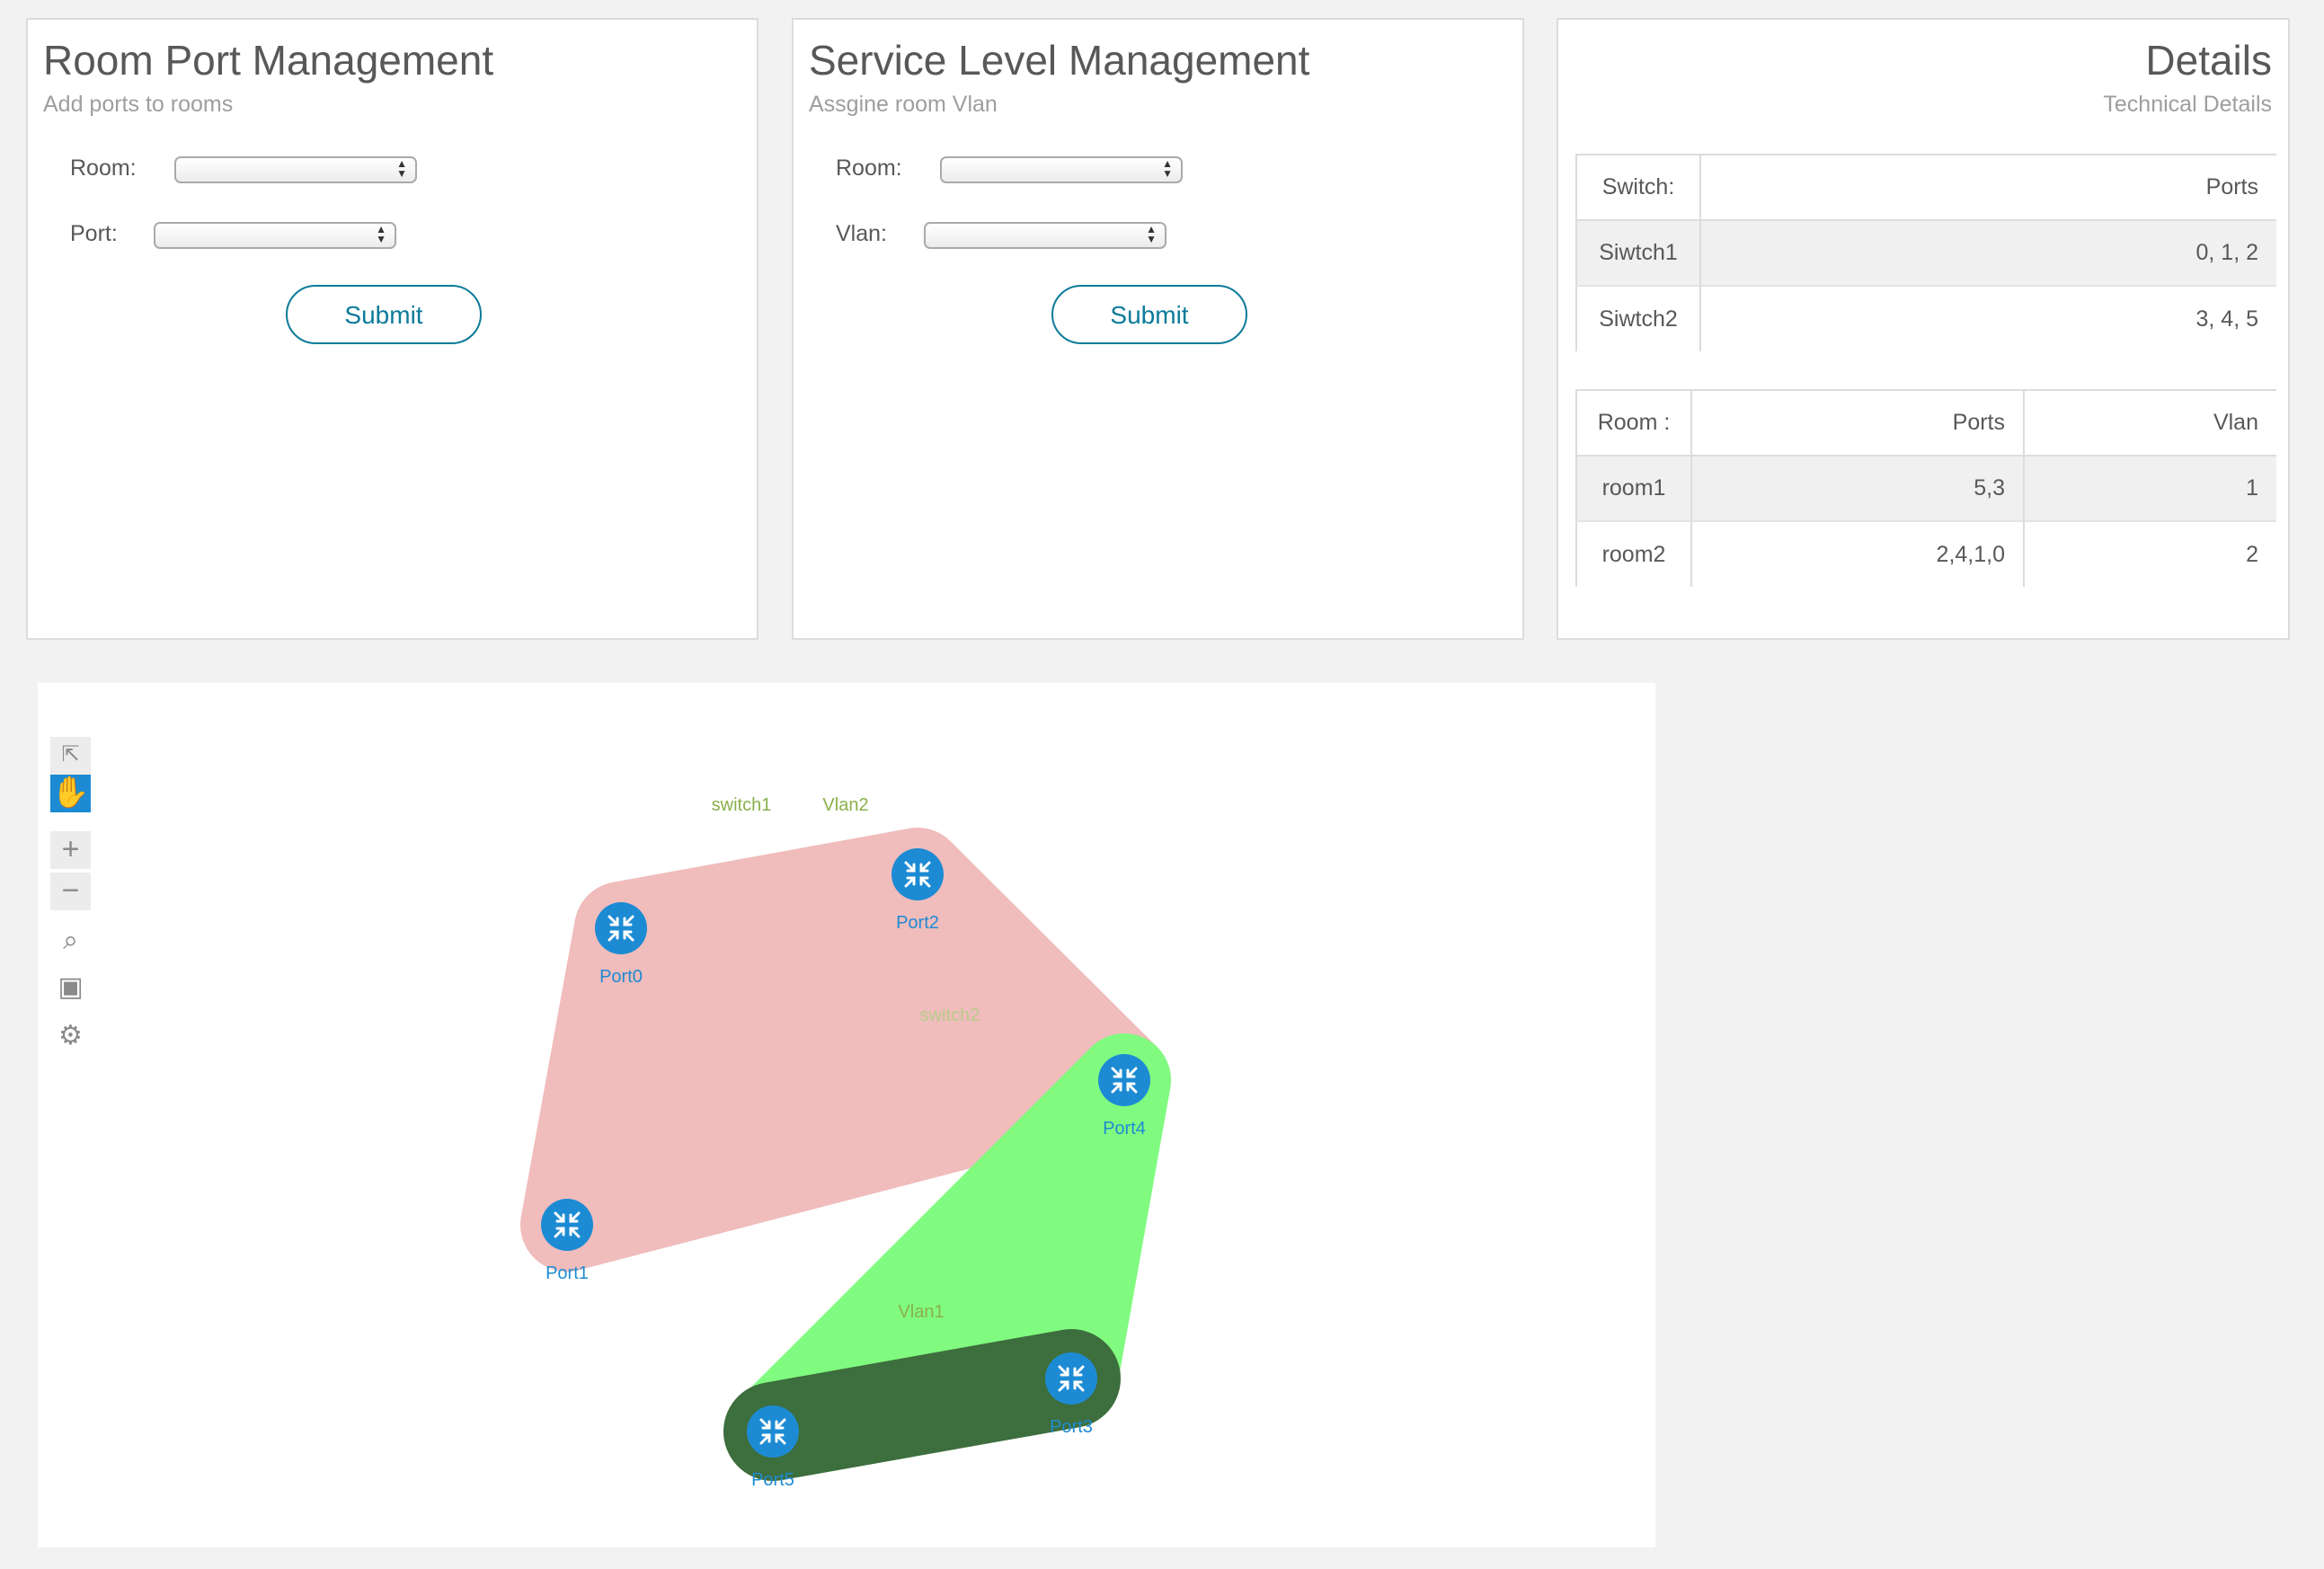 Image resolution: width=2324 pixels, height=1569 pixels. I want to click on topology-node: Port2, so click(917, 891).